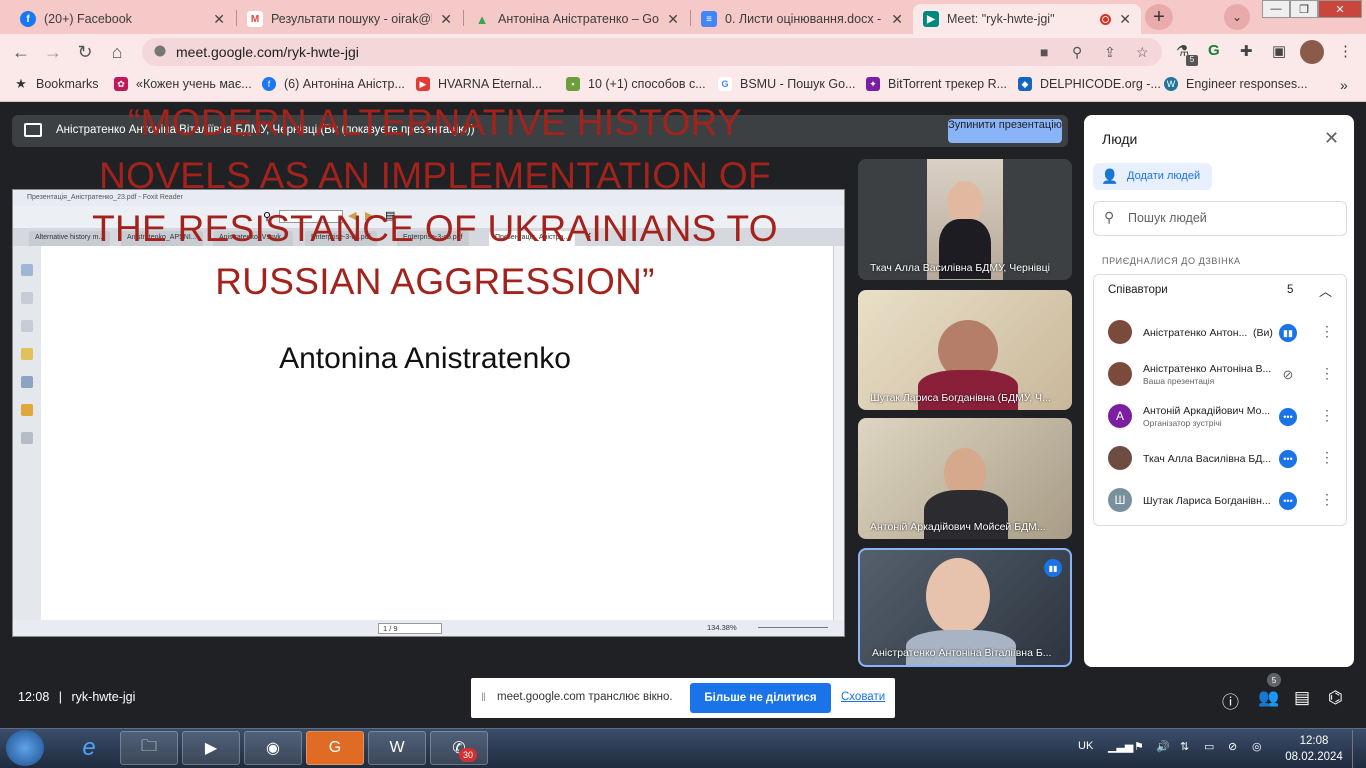 The width and height of the screenshot is (1366, 768). Describe the element at coordinates (1120, 746) in the screenshot. I see `signal-icon: ▁▃▅` at that location.